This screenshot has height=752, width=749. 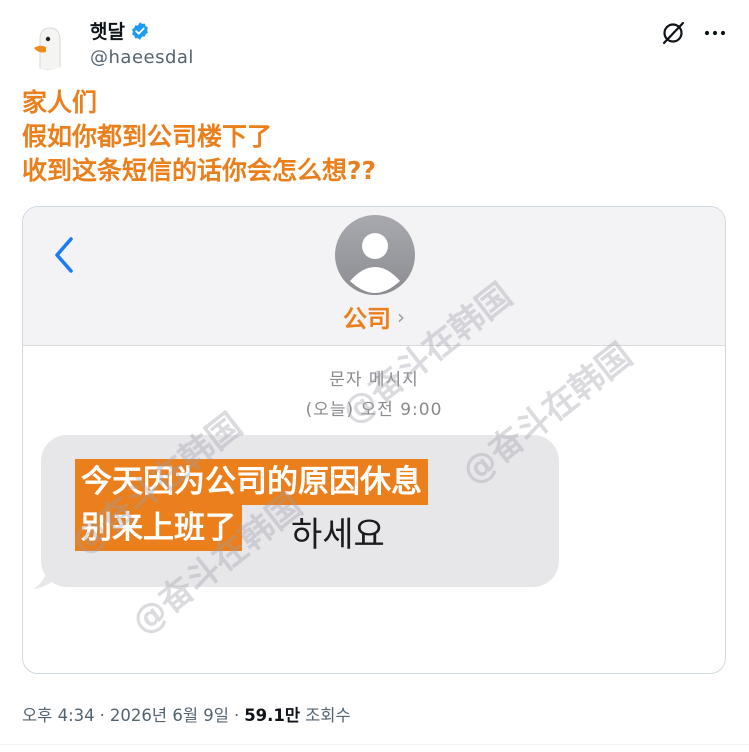 I want to click on author-avatar, so click(x=48, y=44).